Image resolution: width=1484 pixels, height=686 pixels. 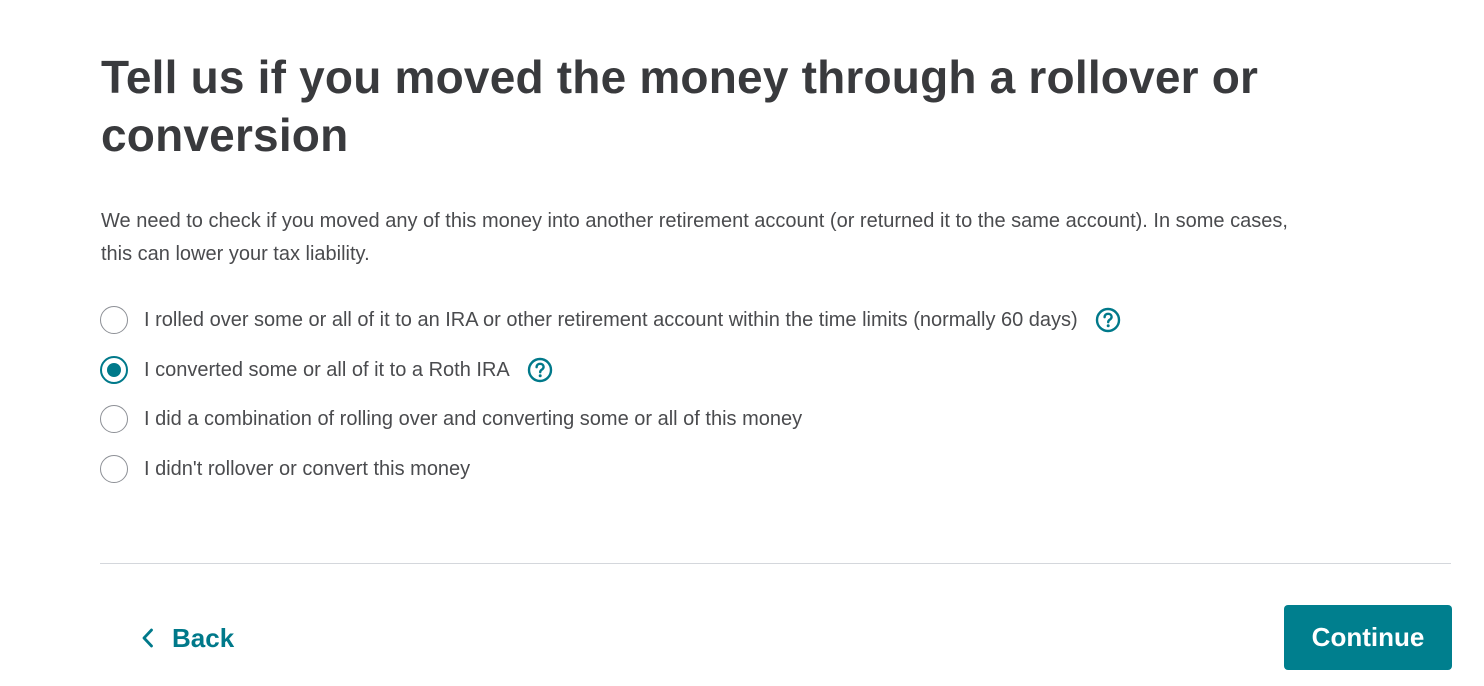 What do you see at coordinates (775, 563) in the screenshot?
I see `footer-divider` at bounding box center [775, 563].